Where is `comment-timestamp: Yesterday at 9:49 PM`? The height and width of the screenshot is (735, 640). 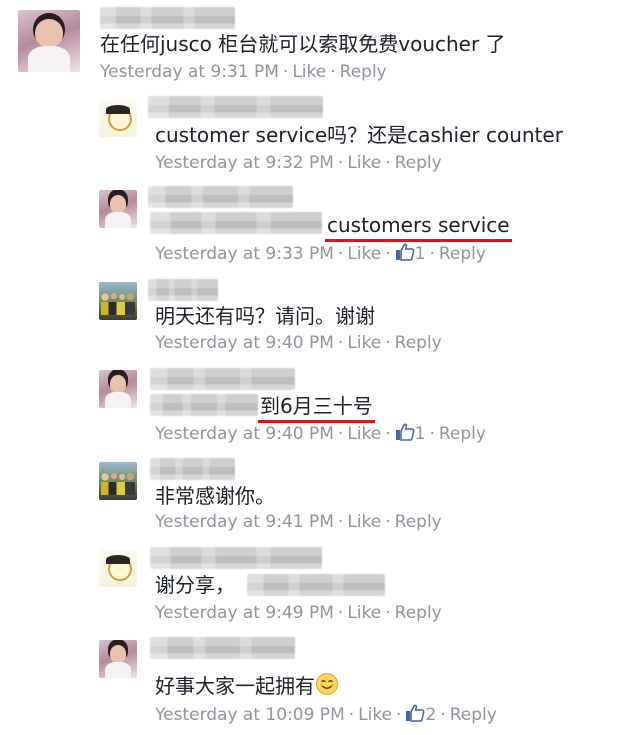
comment-timestamp: Yesterday at 9:49 PM is located at coordinates (244, 613).